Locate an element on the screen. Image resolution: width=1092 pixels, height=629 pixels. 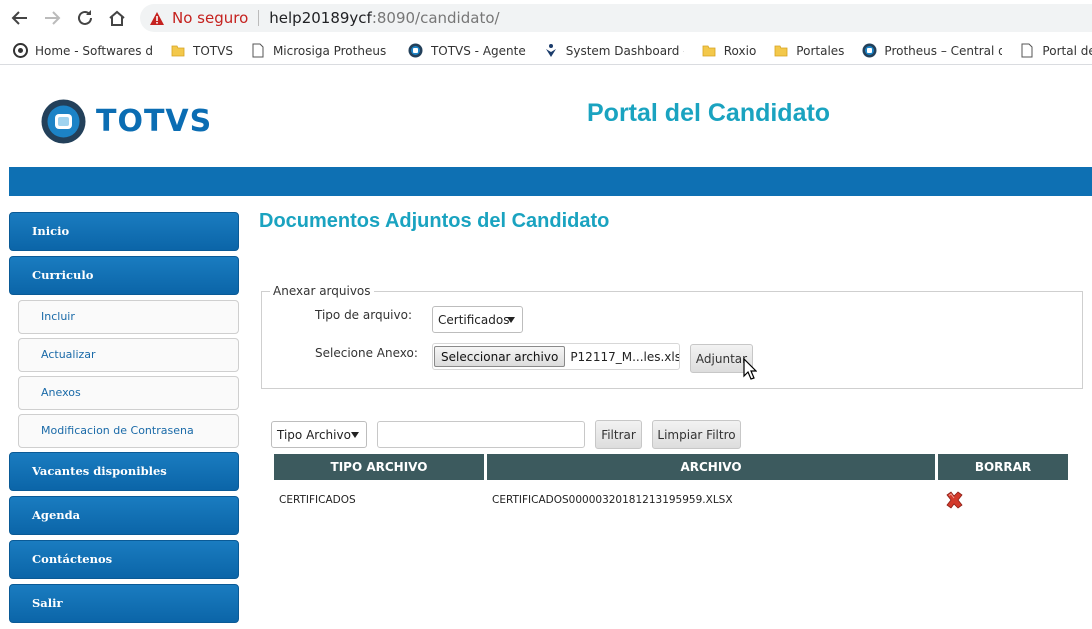
file-input: Seleccionar archivo P12117_M...les.xlsx is located at coordinates (556, 356).